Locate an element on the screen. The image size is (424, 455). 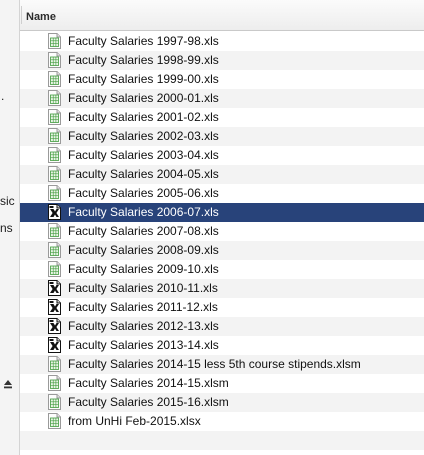
sidebar: . sic ns is located at coordinates (10, 227).